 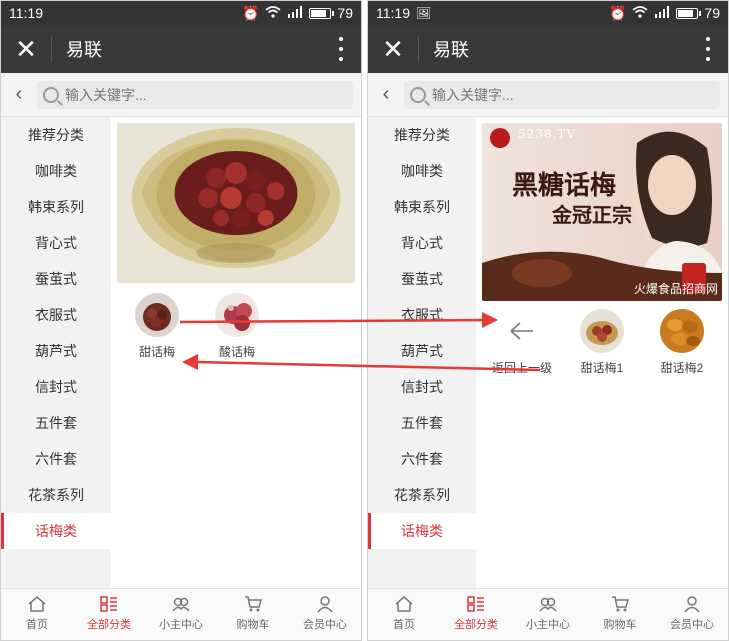 What do you see at coordinates (418, 94) in the screenshot?
I see `search-icon` at bounding box center [418, 94].